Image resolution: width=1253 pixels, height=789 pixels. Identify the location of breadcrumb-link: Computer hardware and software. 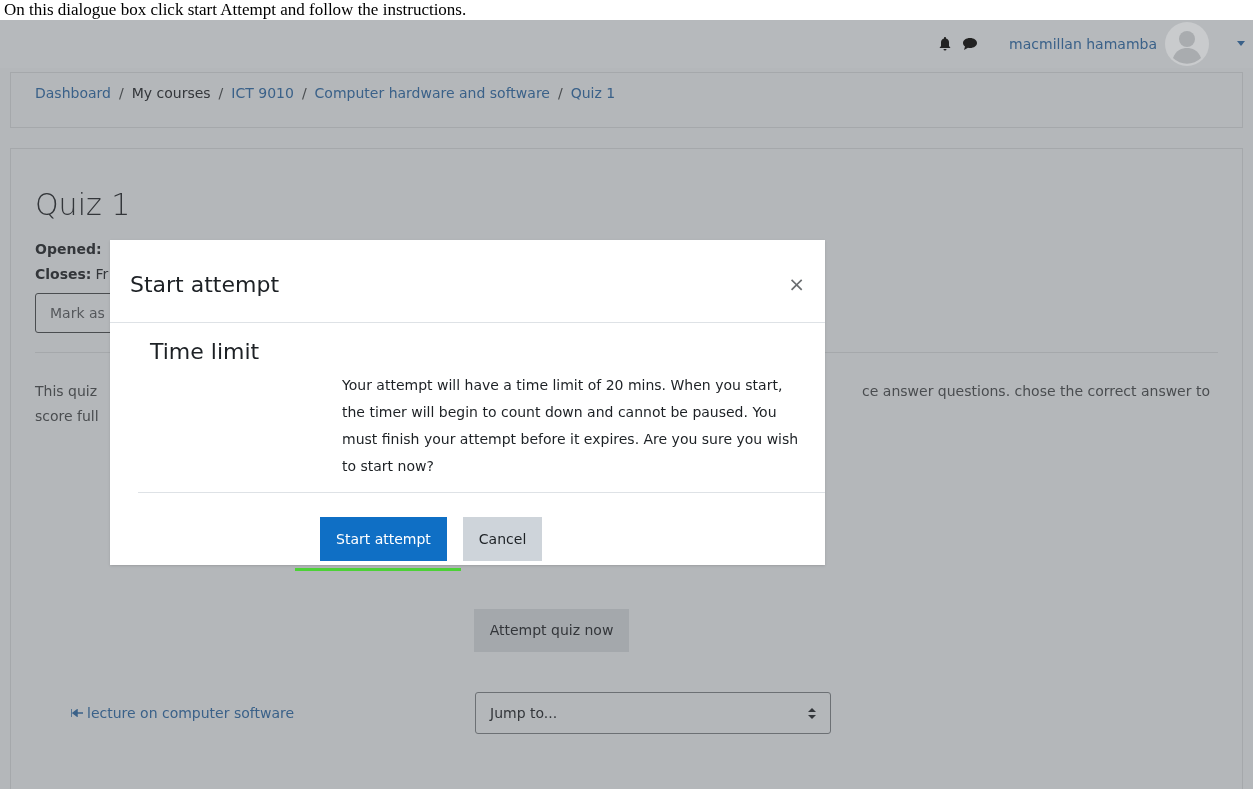
(432, 93).